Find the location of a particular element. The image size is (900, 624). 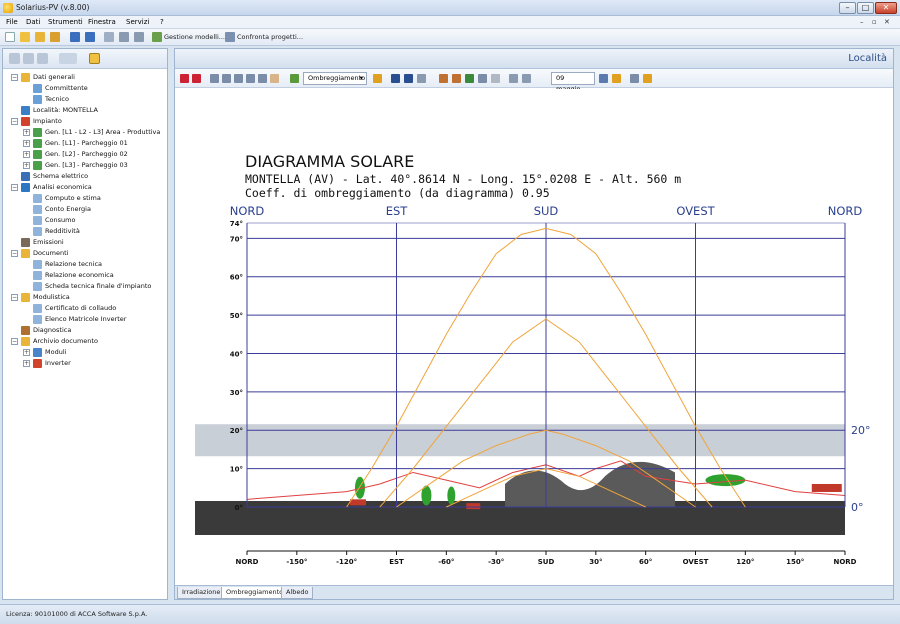

maximize-button: □ is located at coordinates (865, 8).